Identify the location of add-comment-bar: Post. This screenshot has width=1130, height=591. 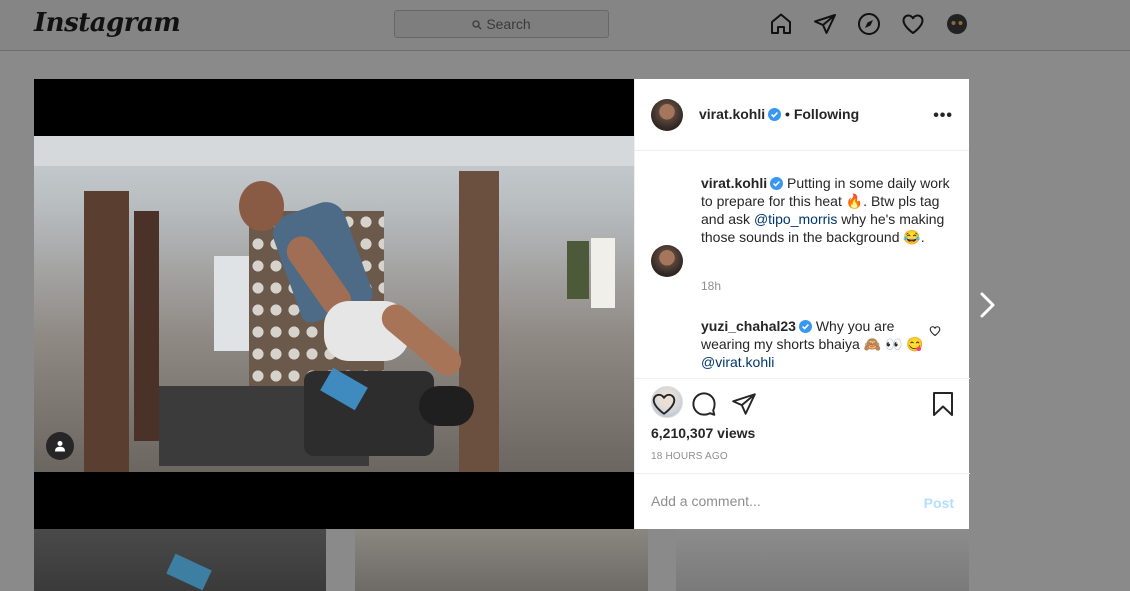
(802, 501).